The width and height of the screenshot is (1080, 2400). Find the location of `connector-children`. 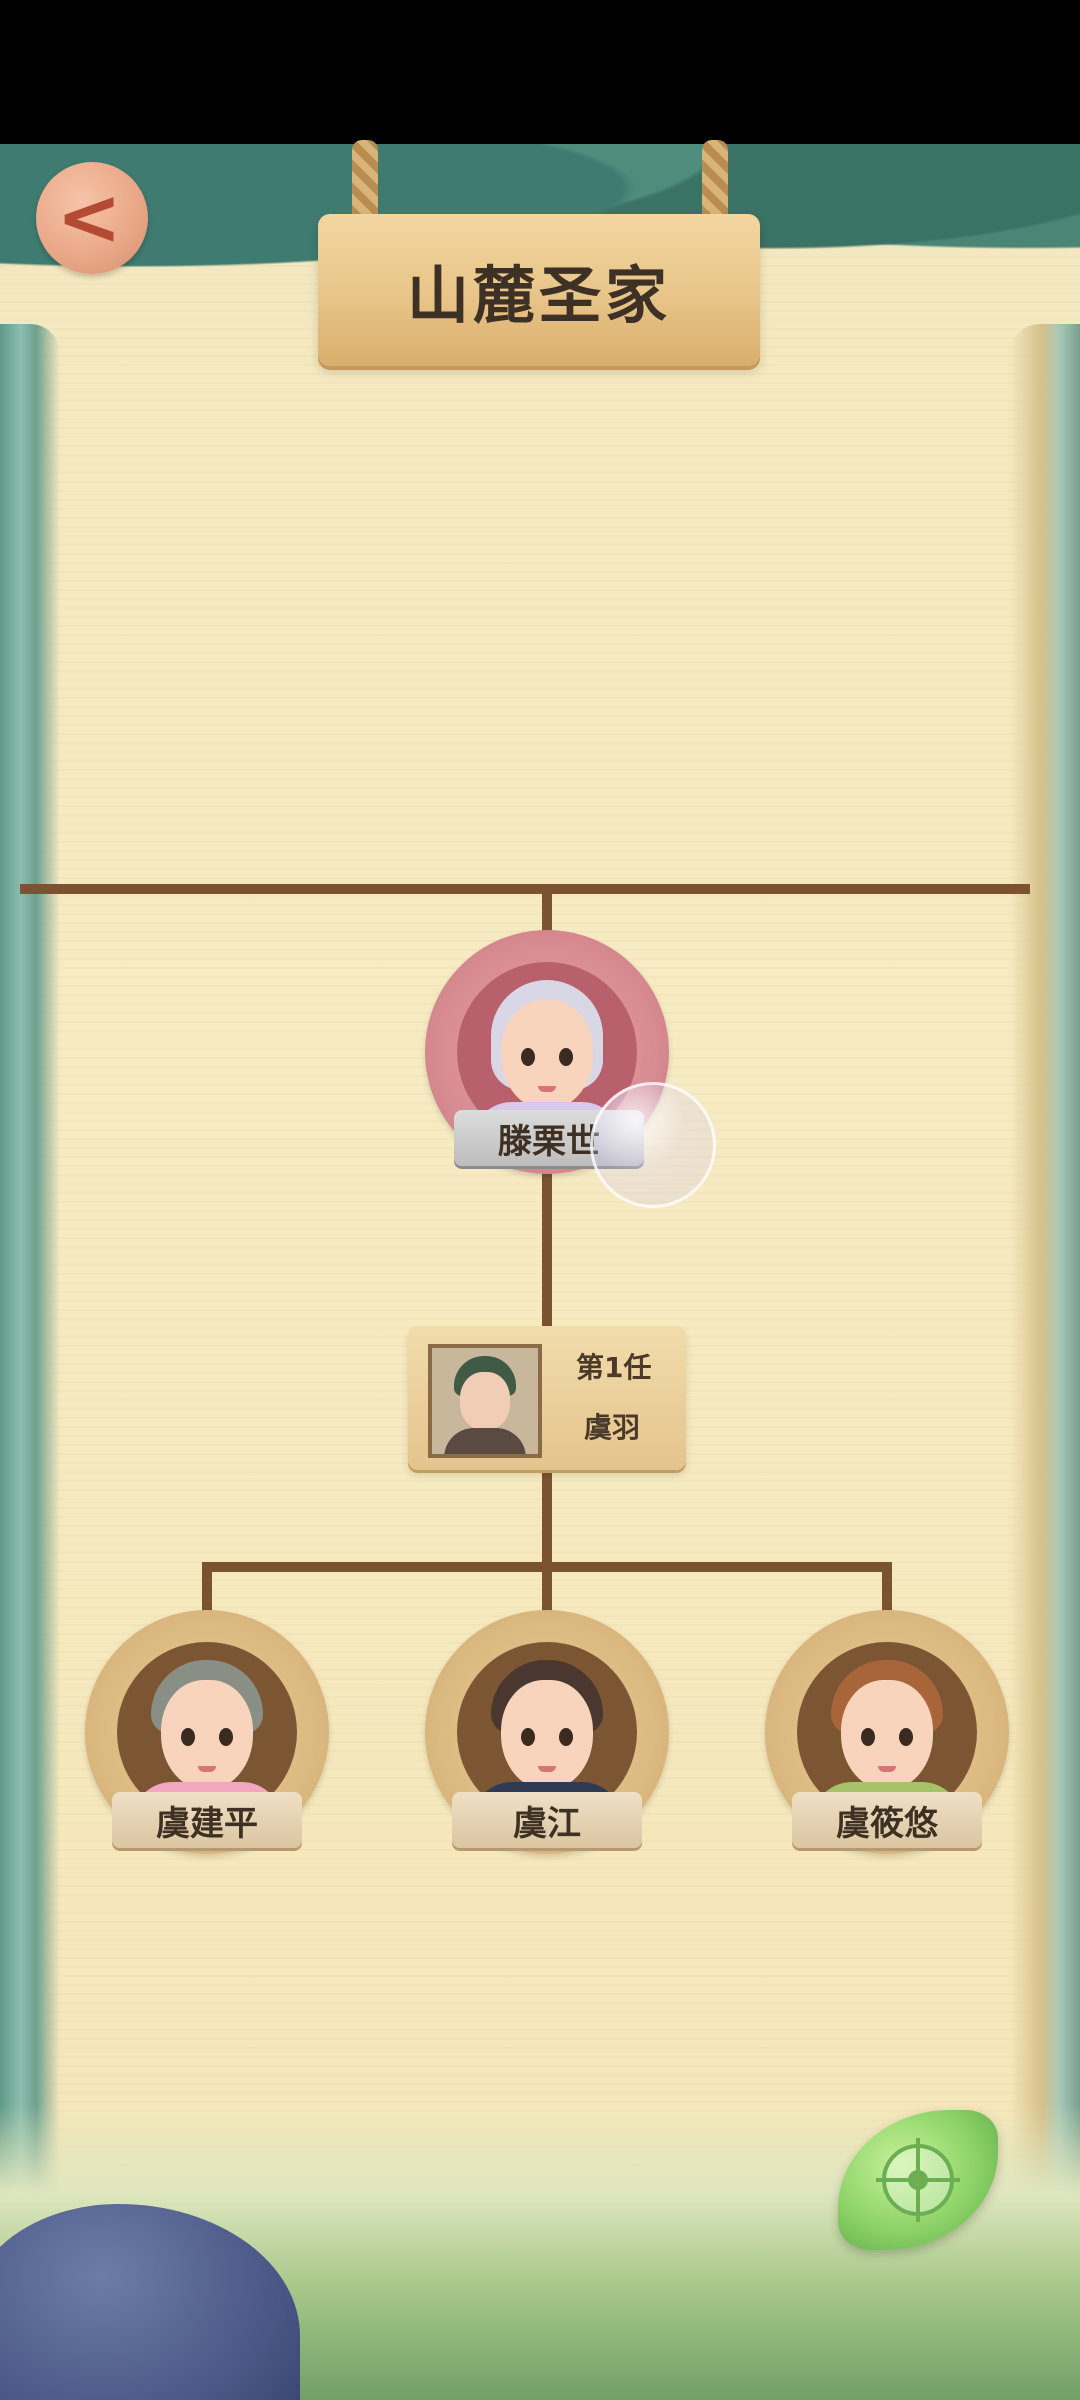

connector-children is located at coordinates (547, 1520).